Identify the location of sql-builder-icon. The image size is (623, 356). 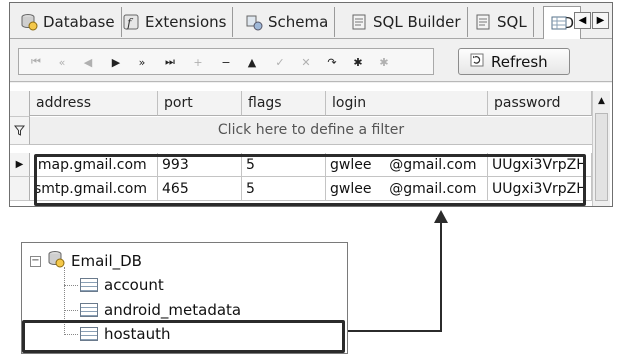
(359, 22).